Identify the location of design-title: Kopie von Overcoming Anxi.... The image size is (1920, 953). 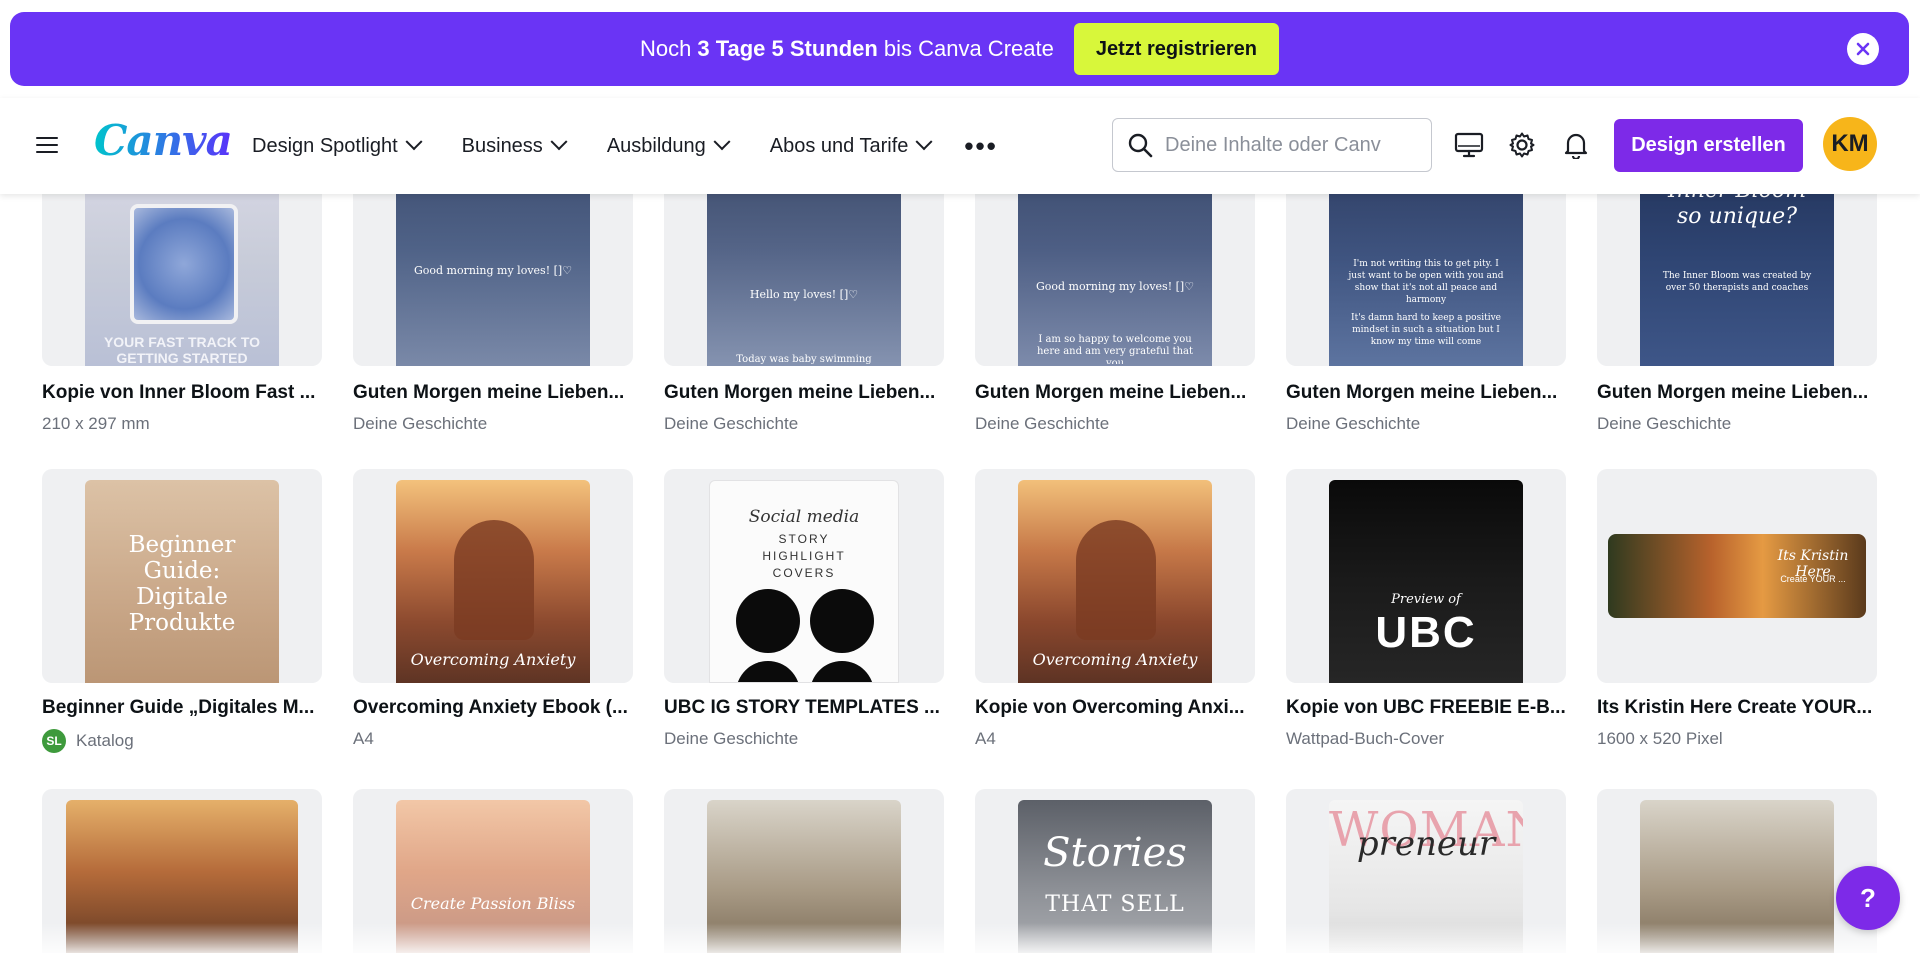
(1120, 708).